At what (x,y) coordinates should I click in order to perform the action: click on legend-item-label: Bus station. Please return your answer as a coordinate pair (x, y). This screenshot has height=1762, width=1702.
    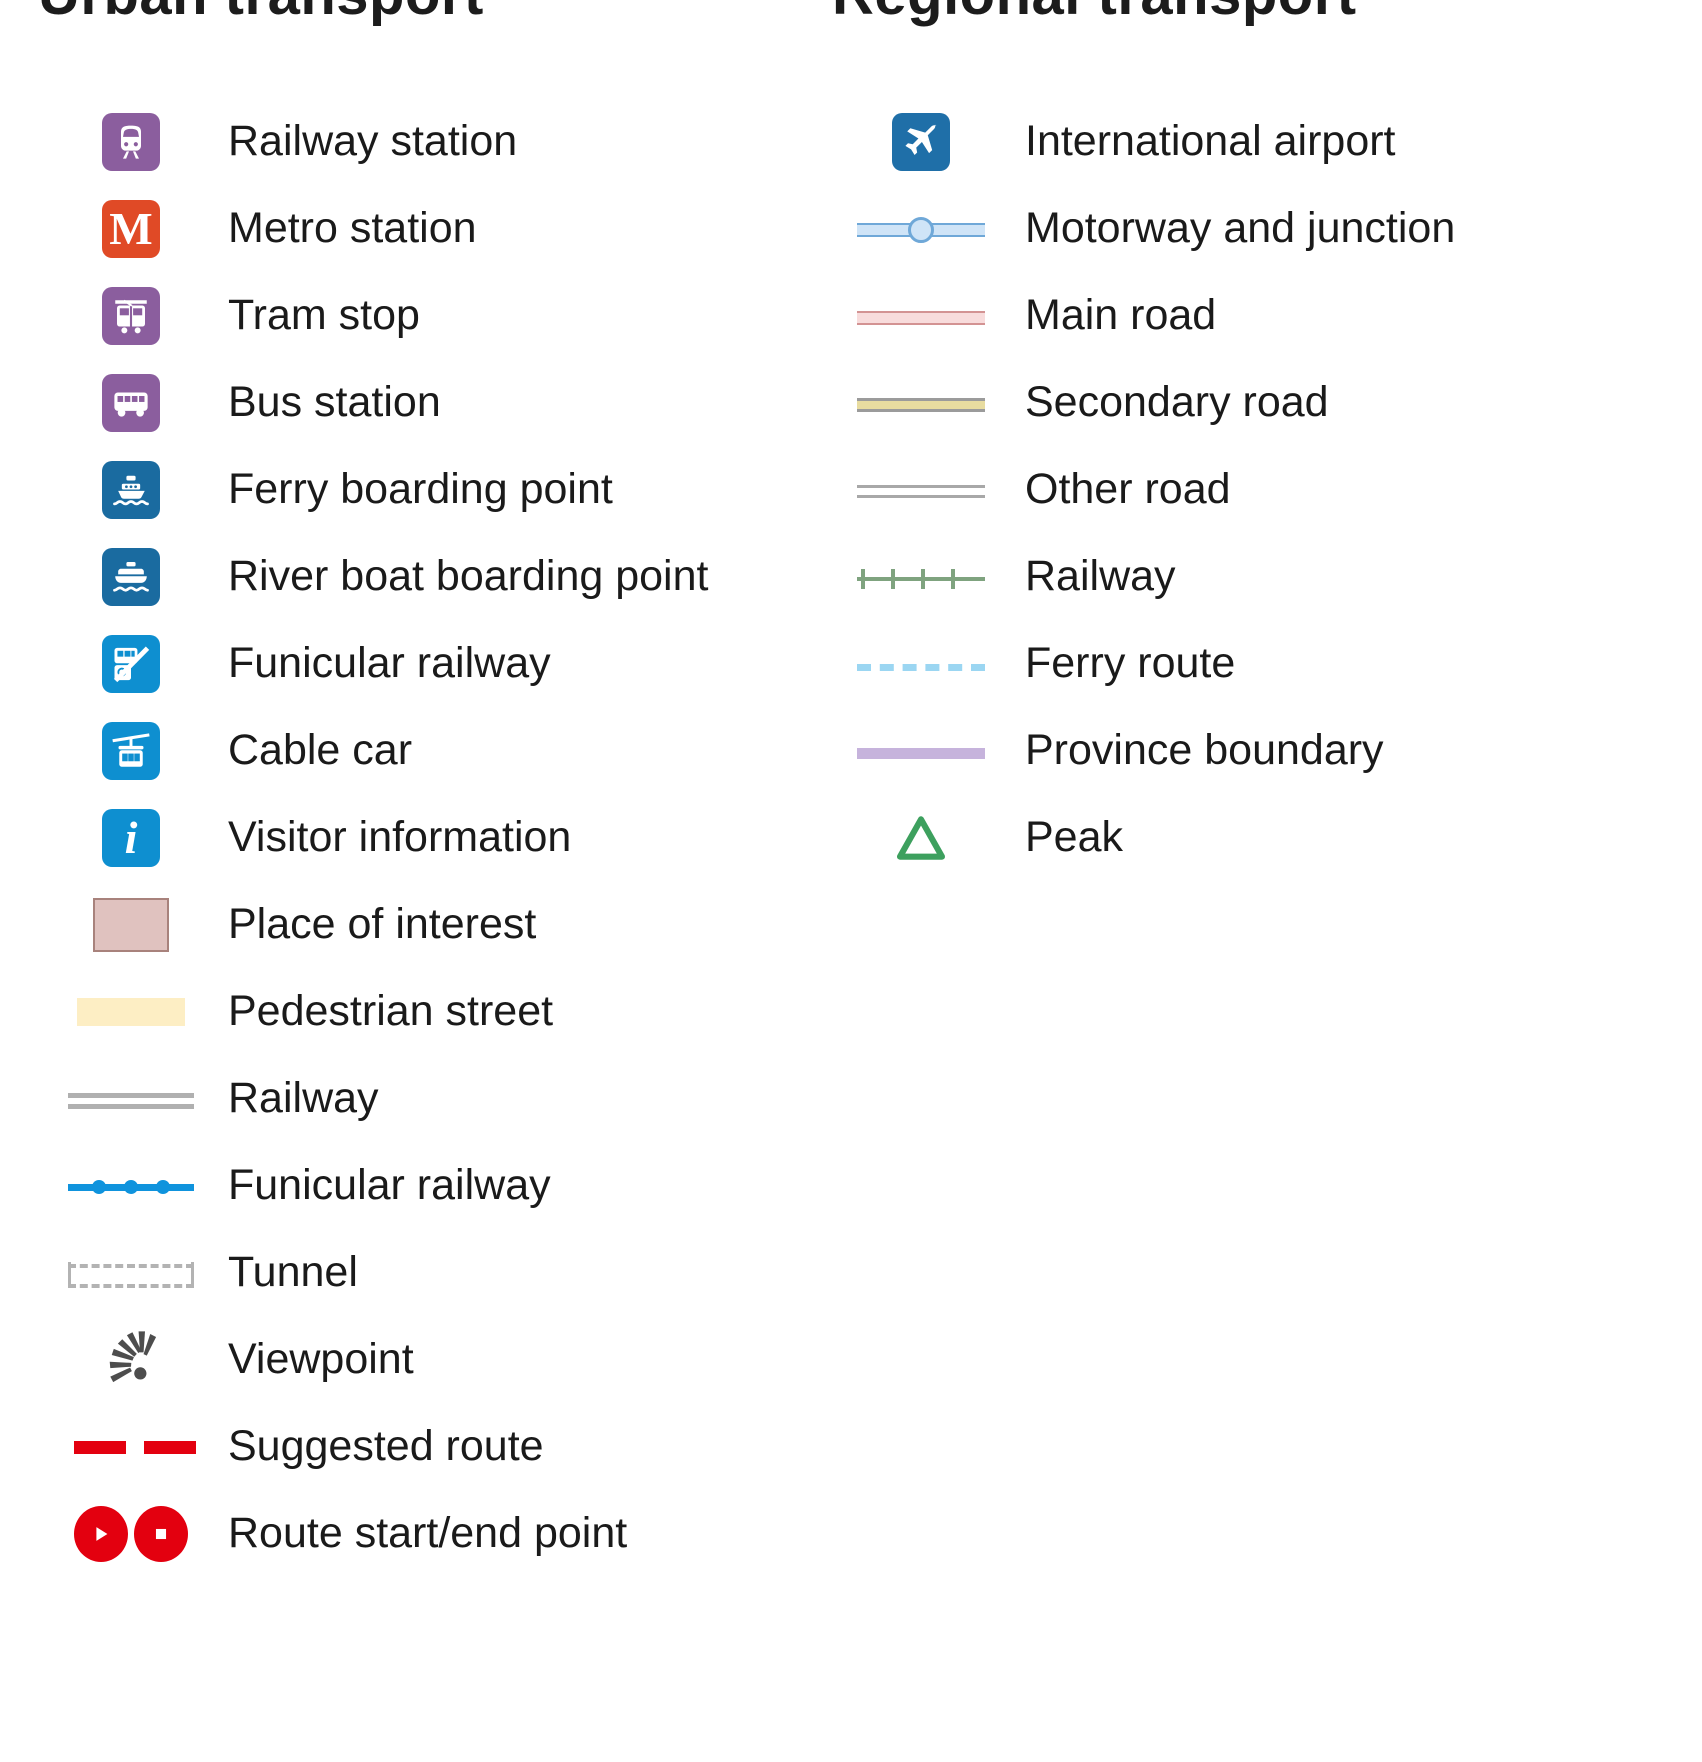
    Looking at the image, I should click on (334, 402).